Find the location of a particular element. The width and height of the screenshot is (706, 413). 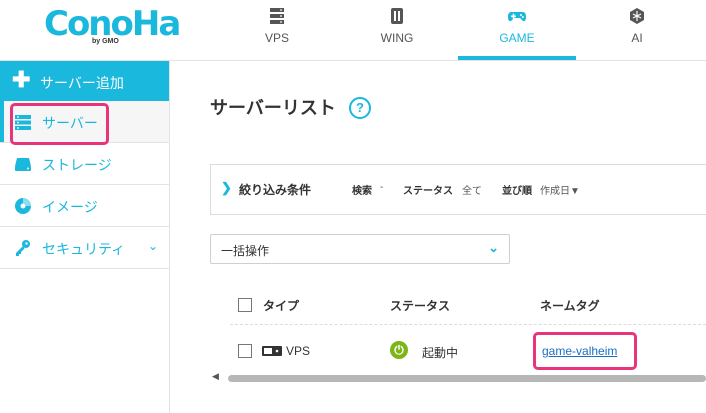

ai-chip-icon is located at coordinates (637, 16).